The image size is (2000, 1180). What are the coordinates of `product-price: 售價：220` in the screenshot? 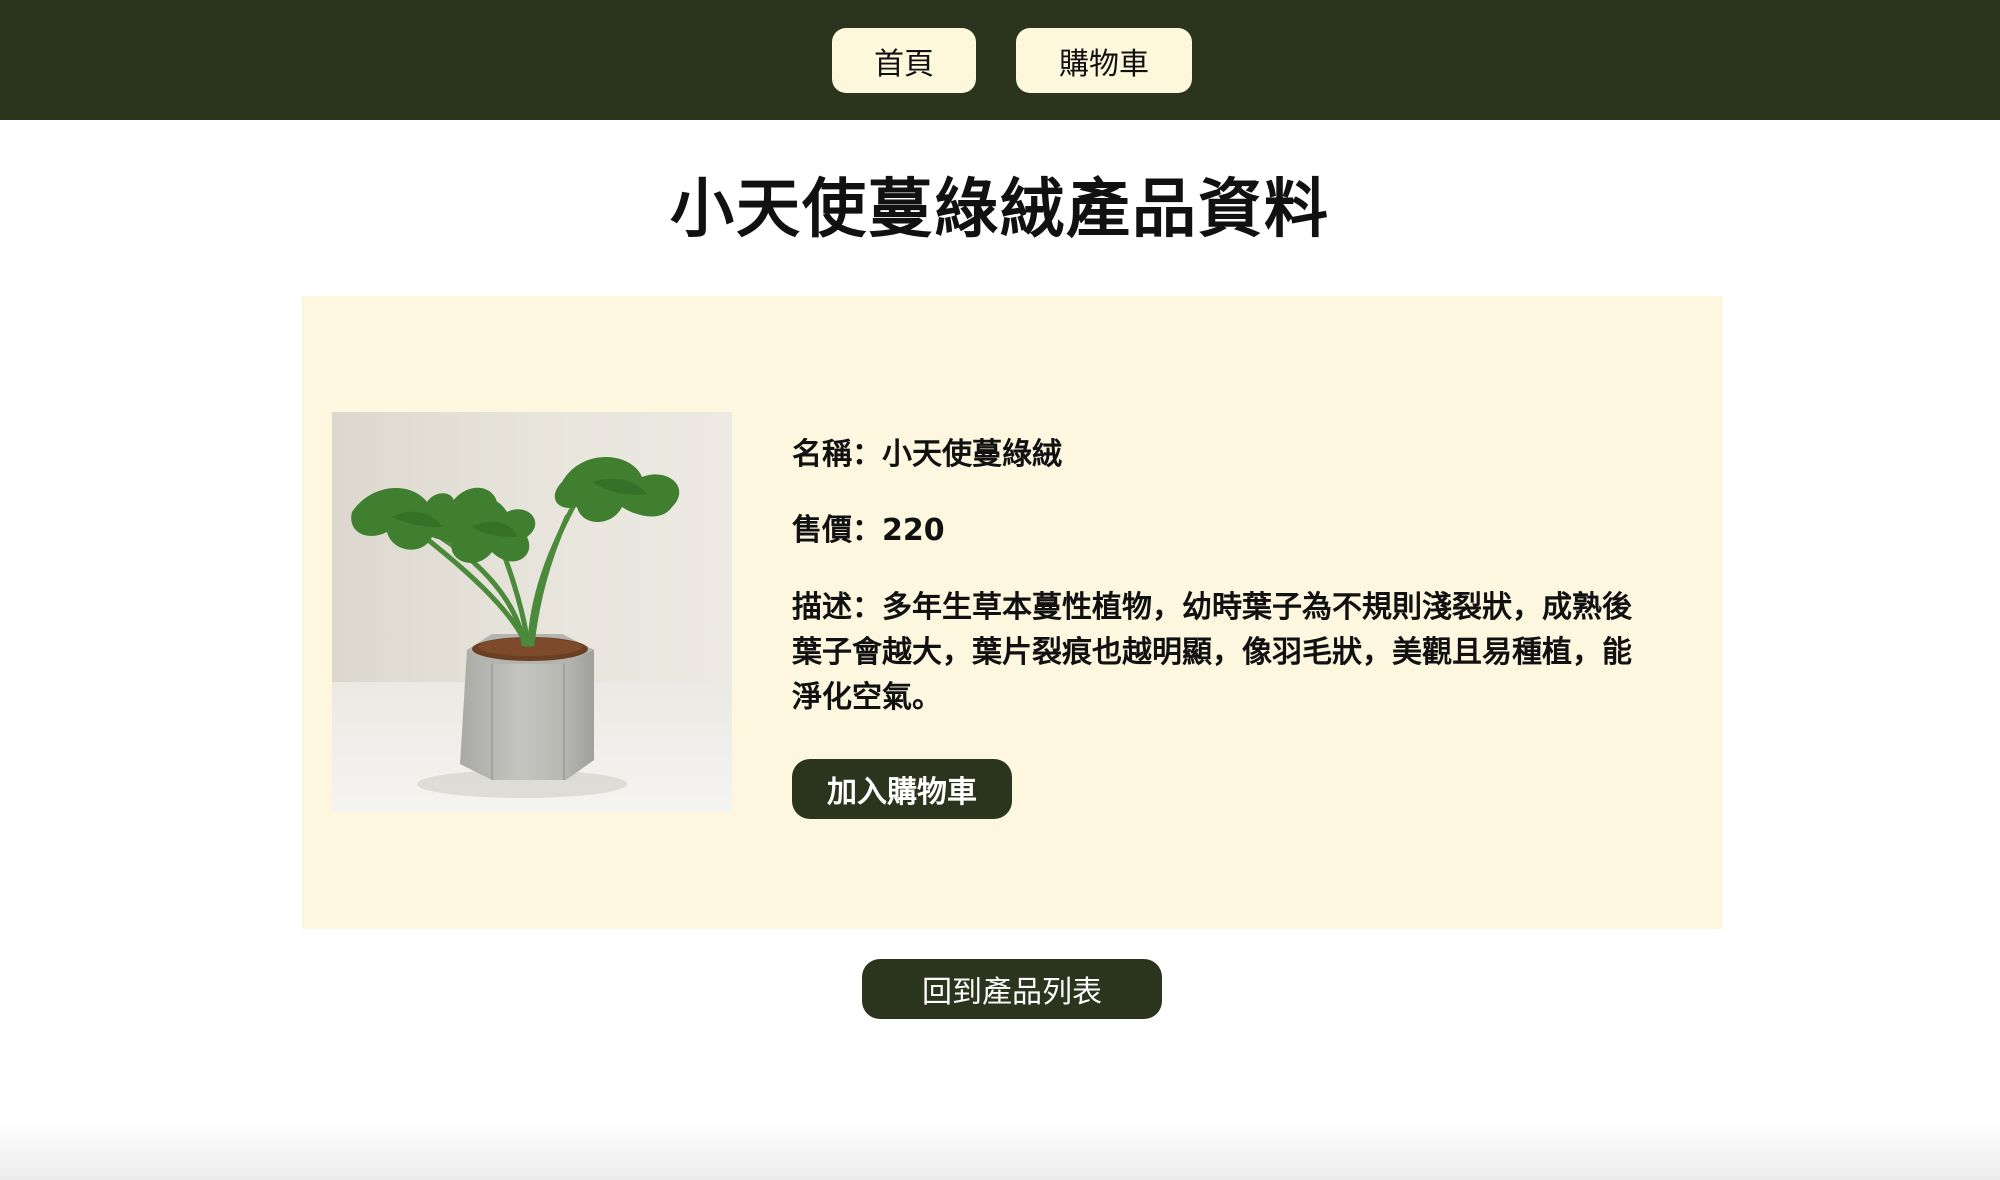 It's located at (868, 530).